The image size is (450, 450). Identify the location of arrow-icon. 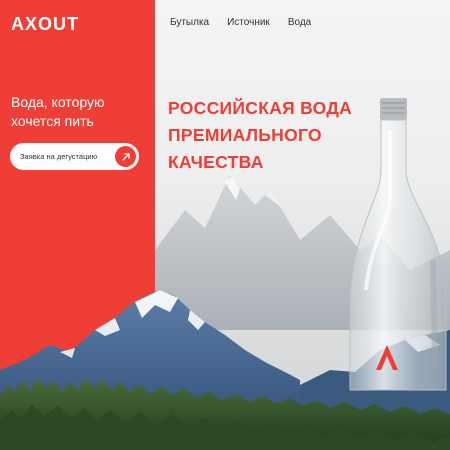
(125, 156).